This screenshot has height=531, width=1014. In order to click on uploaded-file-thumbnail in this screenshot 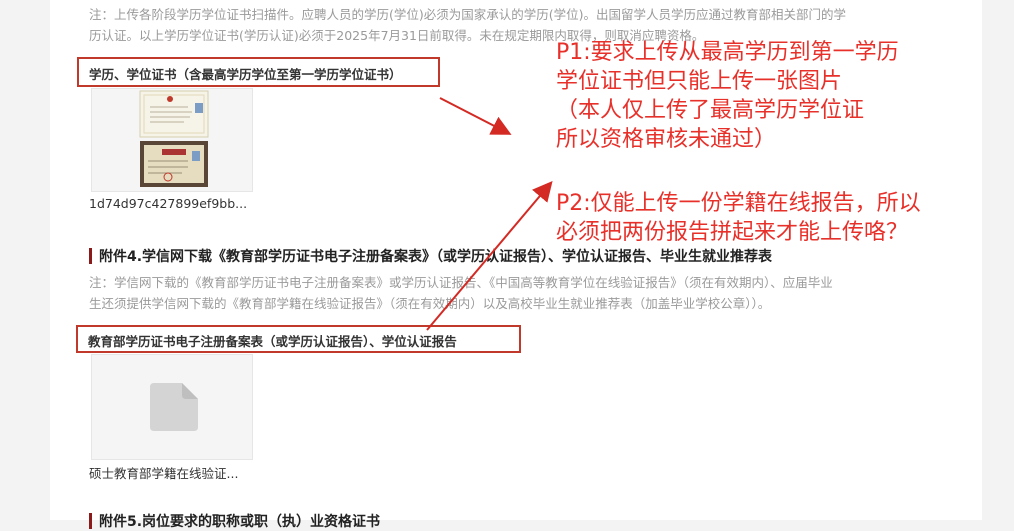, I will do `click(172, 407)`.